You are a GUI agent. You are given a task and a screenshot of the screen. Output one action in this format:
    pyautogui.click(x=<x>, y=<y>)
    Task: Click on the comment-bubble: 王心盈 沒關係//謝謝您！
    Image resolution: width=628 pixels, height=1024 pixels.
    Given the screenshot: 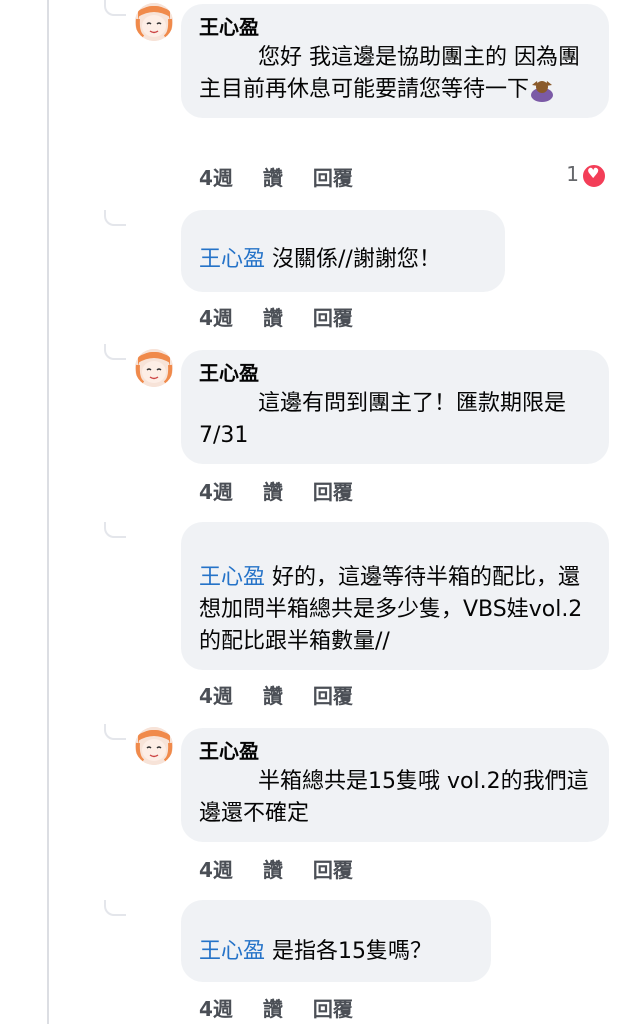 What is the action you would take?
    pyautogui.click(x=343, y=251)
    